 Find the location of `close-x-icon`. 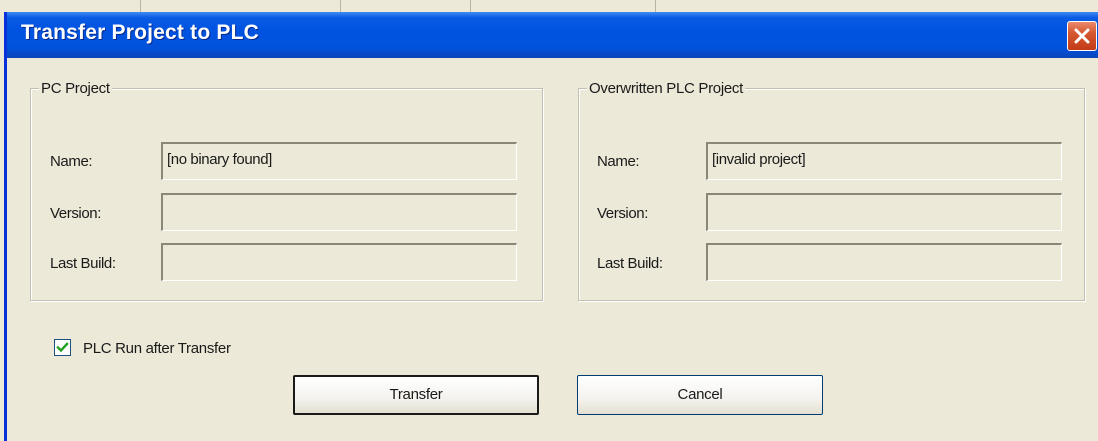

close-x-icon is located at coordinates (1082, 36).